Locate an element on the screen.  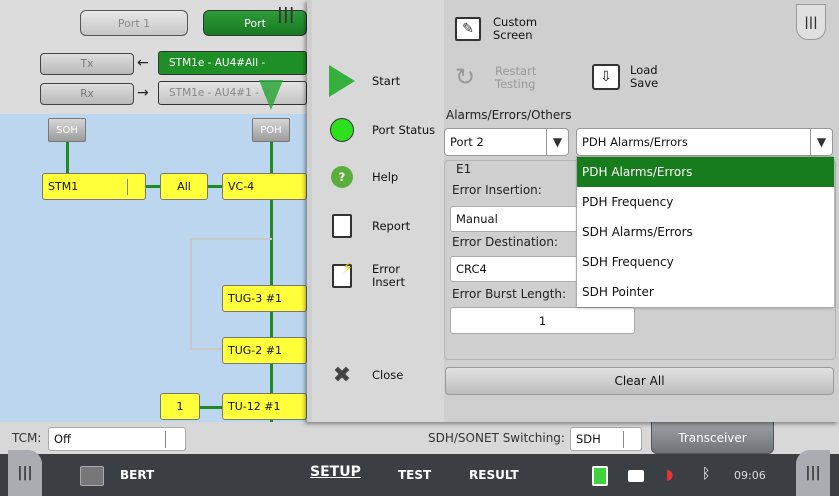
switching-label: SDH/SONET Switching: is located at coordinates (496, 438).